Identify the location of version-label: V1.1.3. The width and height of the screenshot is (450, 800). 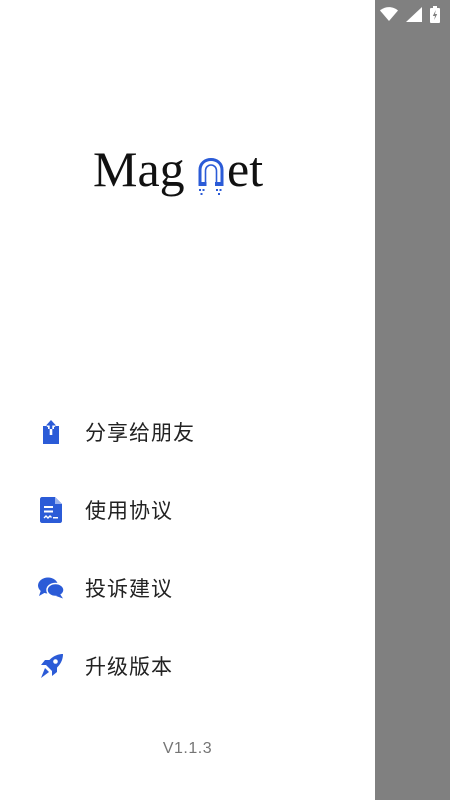
(187, 748).